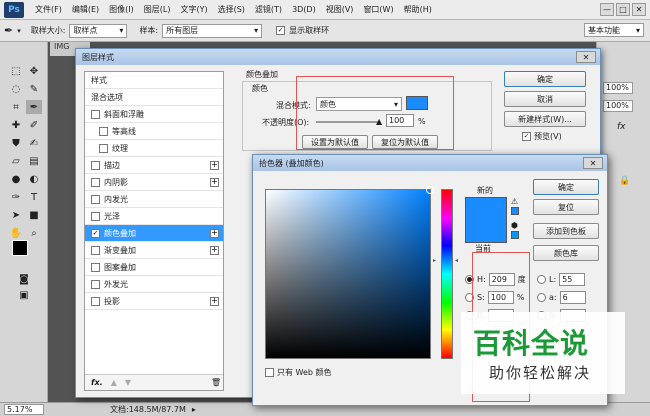 The image size is (650, 416). I want to click on menu-file: 文件(F), so click(48, 9).